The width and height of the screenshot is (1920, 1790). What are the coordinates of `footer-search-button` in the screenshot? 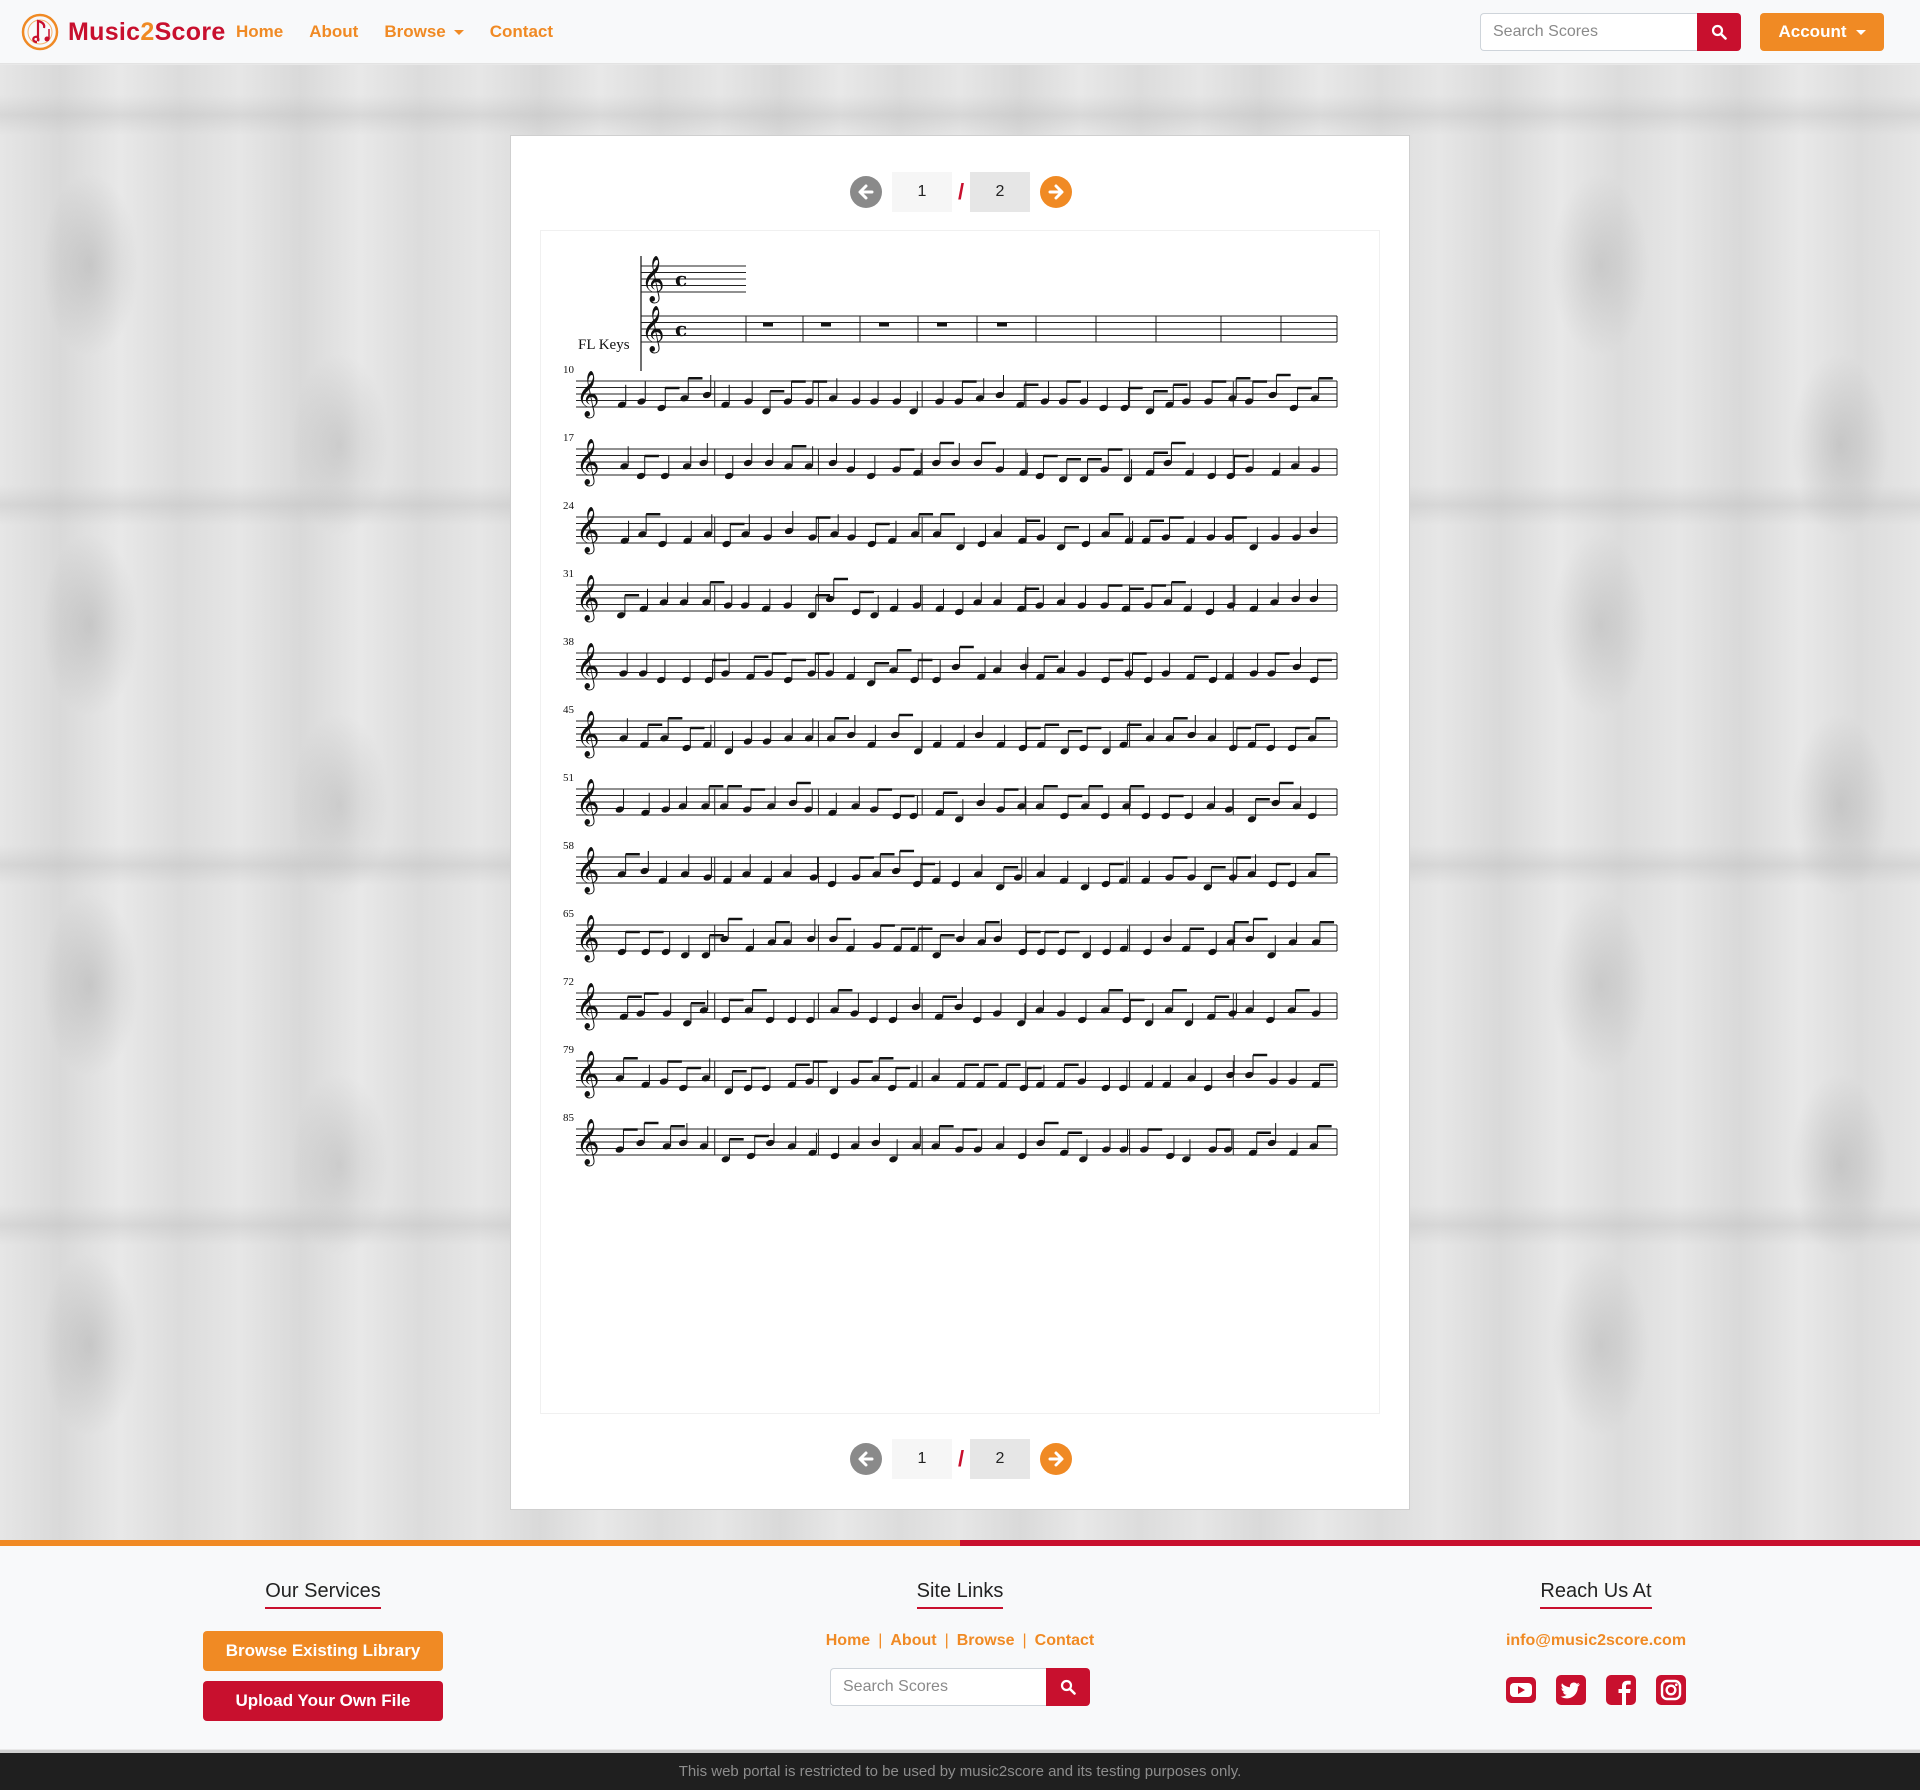 It's located at (1068, 1687).